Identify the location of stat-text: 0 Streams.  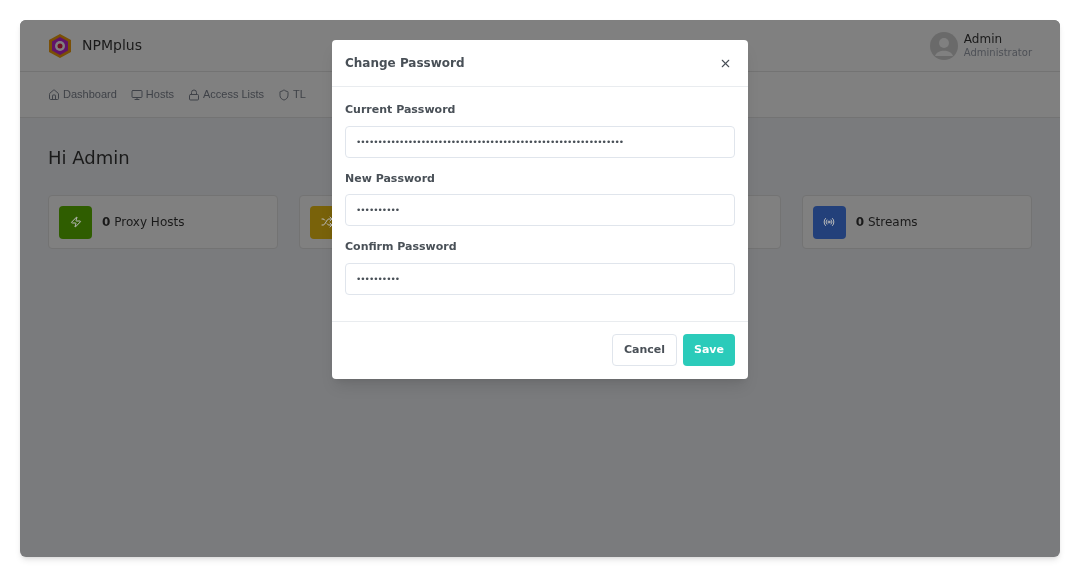
(886, 222).